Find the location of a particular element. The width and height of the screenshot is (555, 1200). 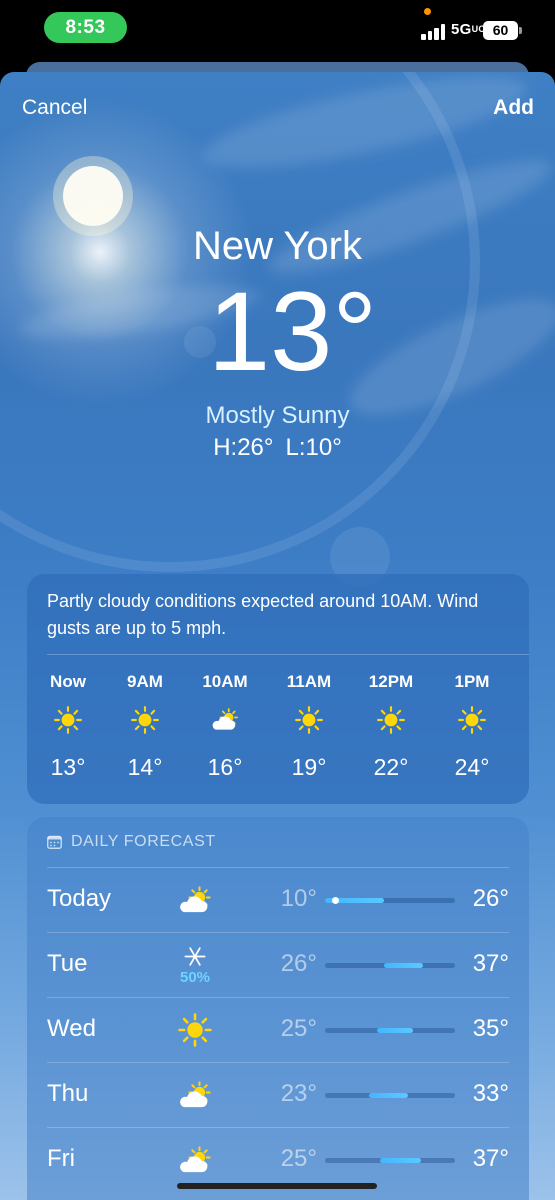

daily-row: Today 10° 26° is located at coordinates (278, 899).